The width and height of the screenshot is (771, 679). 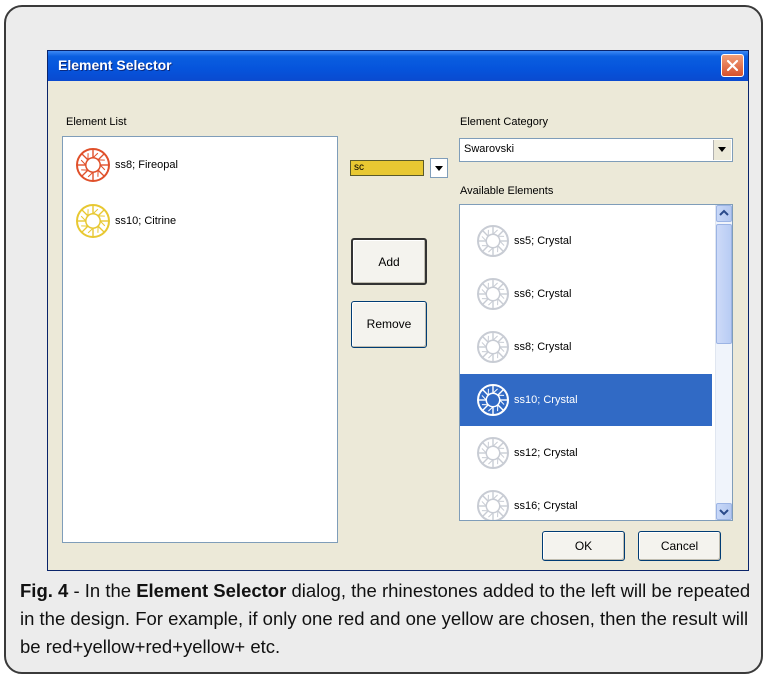 I want to click on available-element-item: ss16; Crystal, so click(x=586, y=500).